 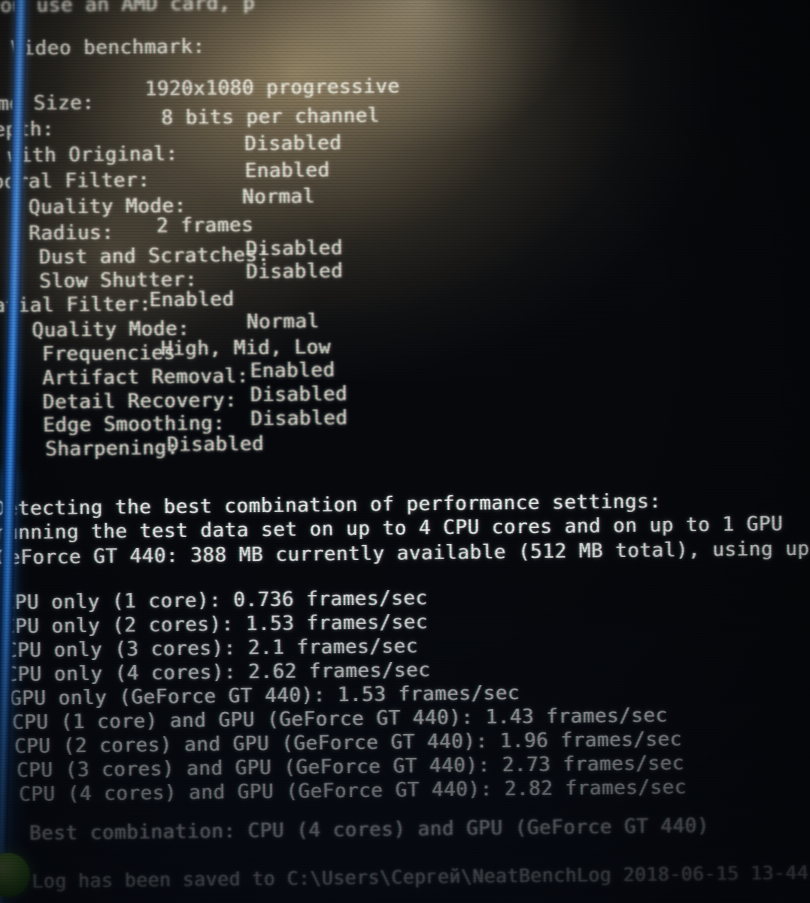 What do you see at coordinates (294, 248) in the screenshot?
I see `setting-value-dust-and-scratches: Disabled` at bounding box center [294, 248].